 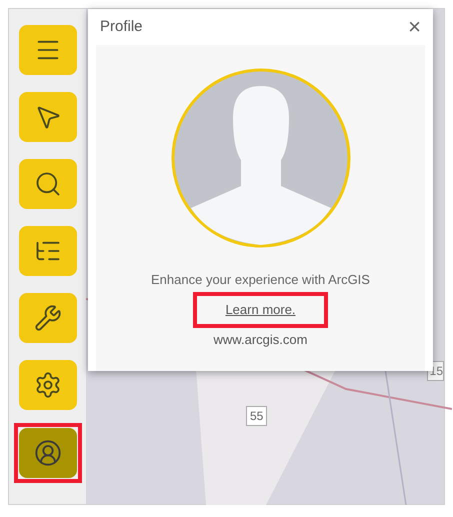 What do you see at coordinates (414, 27) in the screenshot?
I see `close-button: ×` at bounding box center [414, 27].